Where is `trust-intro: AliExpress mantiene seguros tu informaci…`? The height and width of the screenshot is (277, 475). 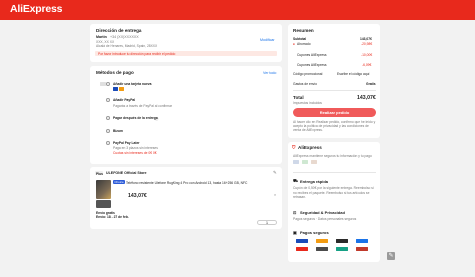 trust-intro: AliExpress mantiene seguros tu informaci… is located at coordinates (332, 156).